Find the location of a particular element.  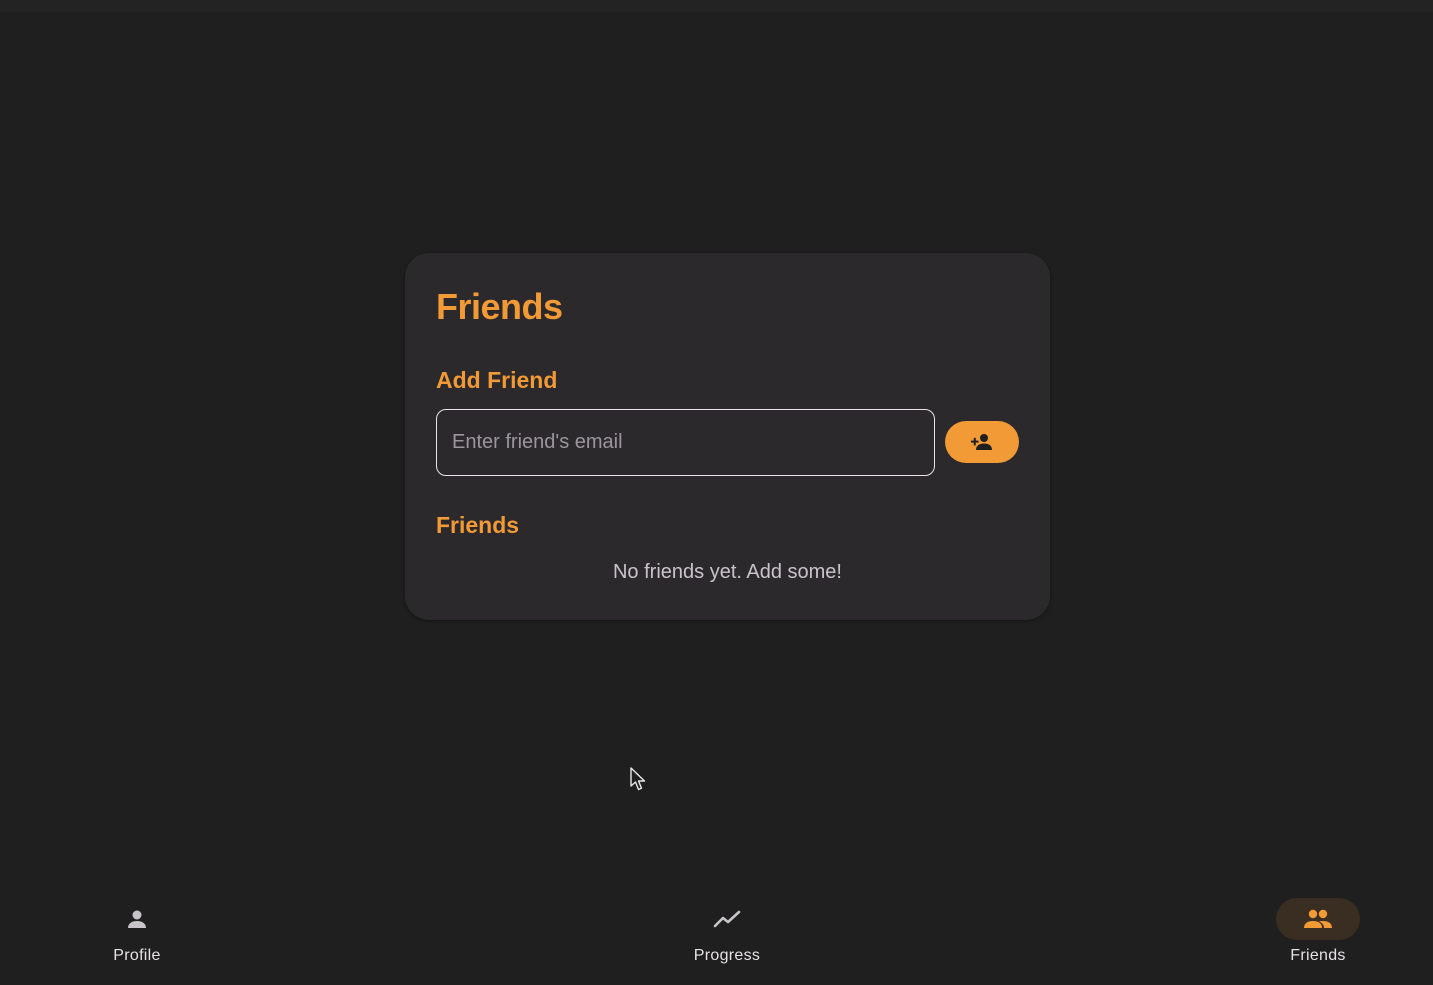

mouse-cursor-icon is located at coordinates (638, 779).